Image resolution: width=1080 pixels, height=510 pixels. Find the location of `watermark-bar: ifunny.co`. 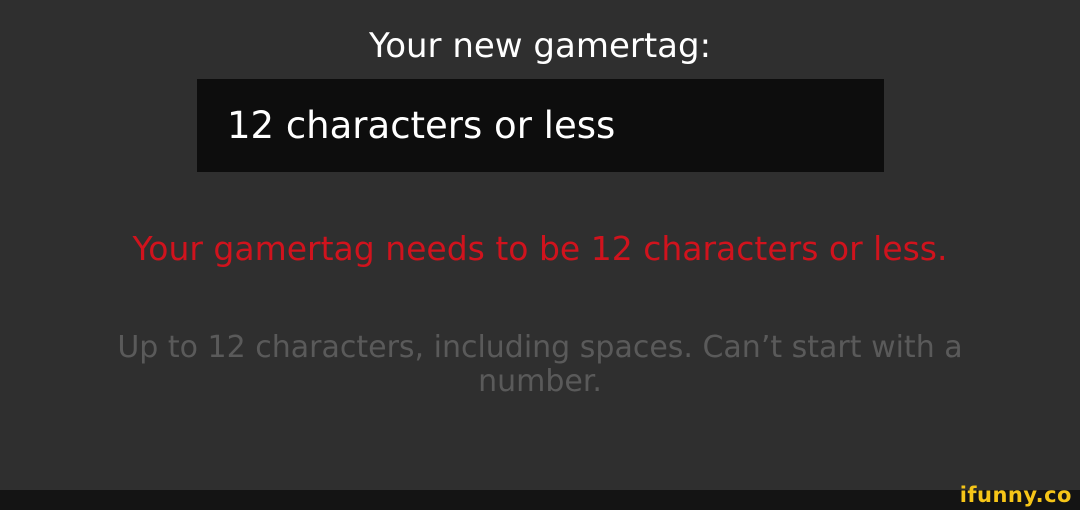

watermark-bar: ifunny.co is located at coordinates (540, 496).